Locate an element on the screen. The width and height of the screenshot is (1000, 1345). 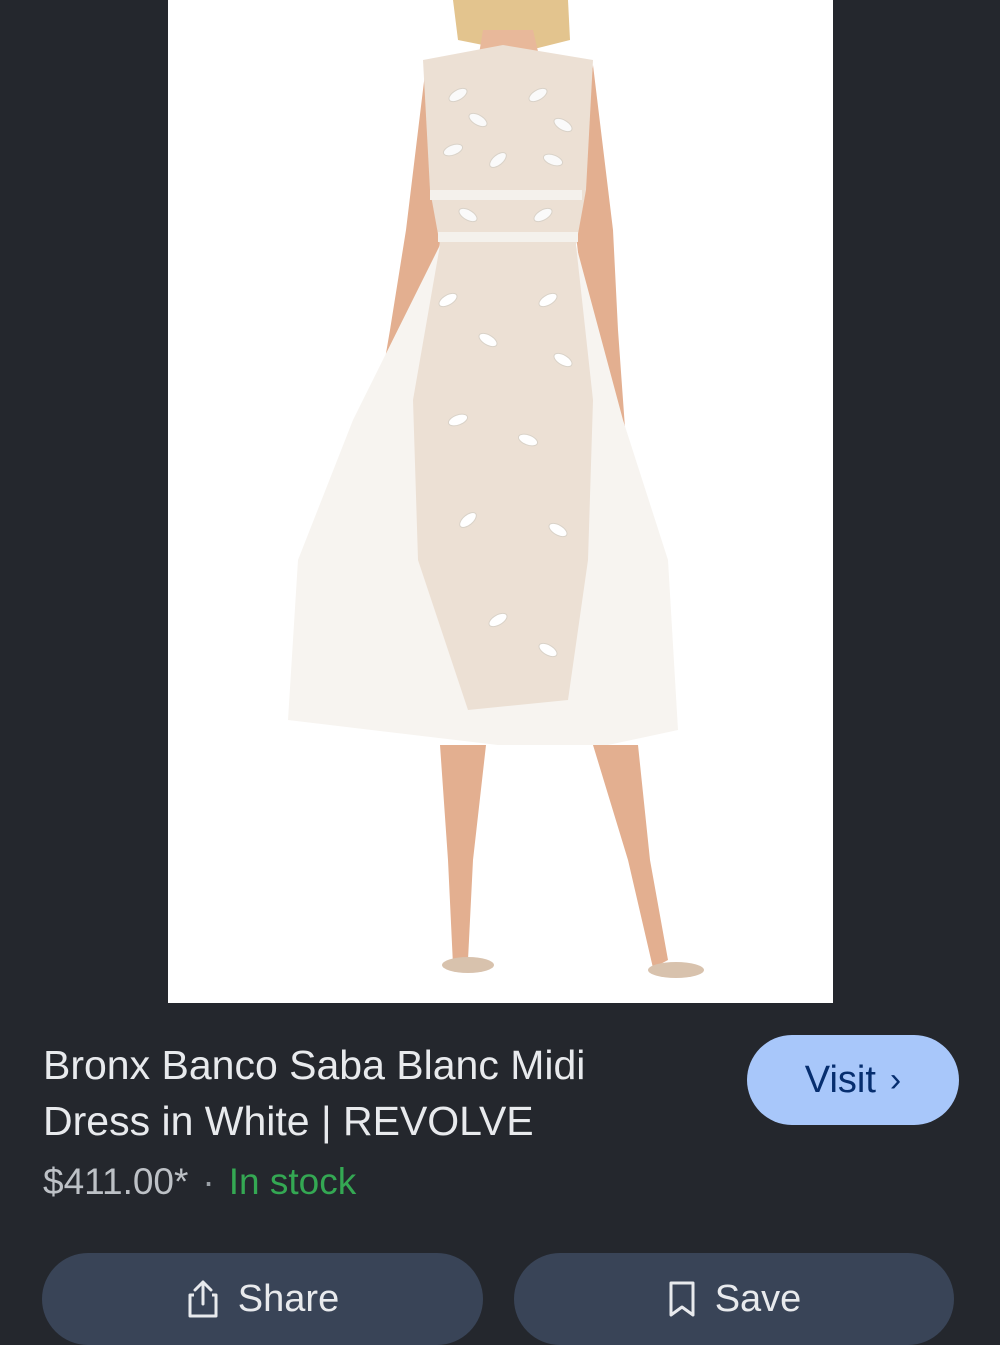
price-stock-line: $411.00* · In stock is located at coordinates (199, 1182).